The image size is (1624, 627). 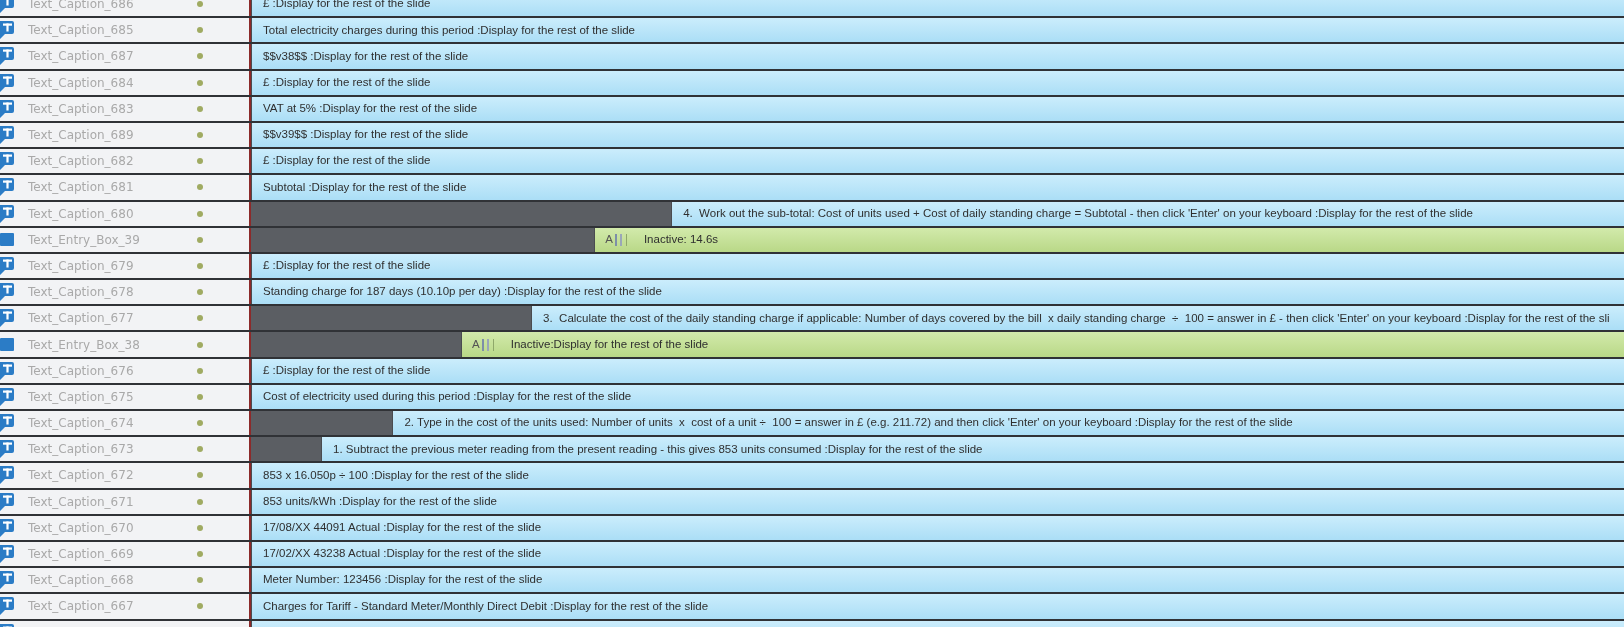 What do you see at coordinates (937, 501) in the screenshot?
I see `timeline-bar: 853 units/kWh :Display for the rest of the slide` at bounding box center [937, 501].